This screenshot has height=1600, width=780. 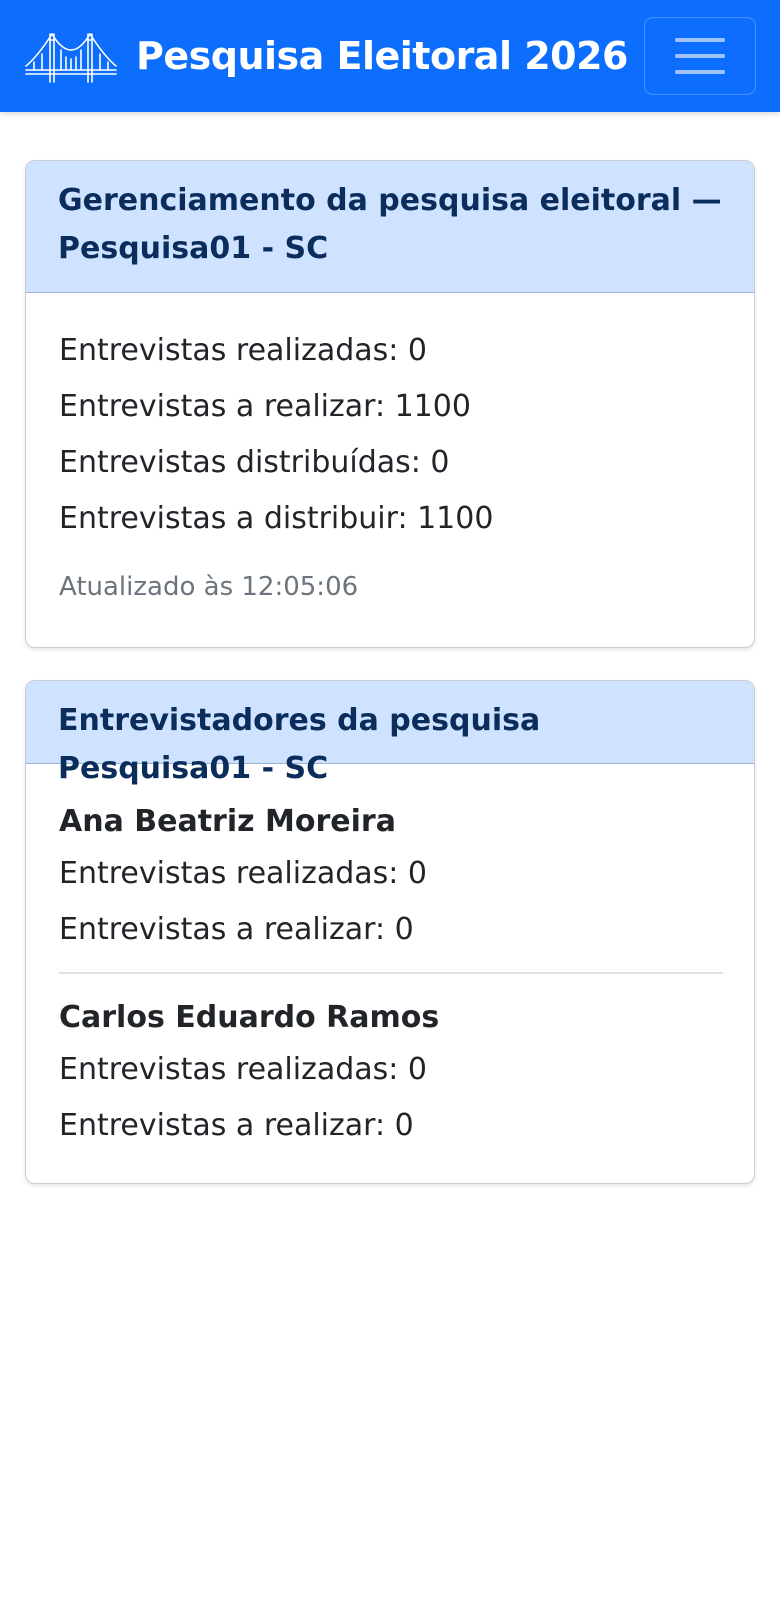 I want to click on last-updated-text: Atualizado às 12:05:06, so click(x=209, y=587).